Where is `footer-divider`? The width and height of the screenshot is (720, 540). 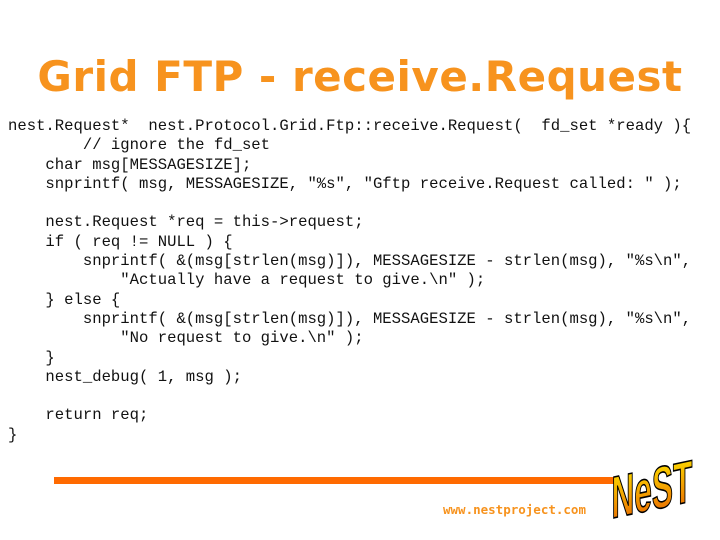 footer-divider is located at coordinates (337, 480).